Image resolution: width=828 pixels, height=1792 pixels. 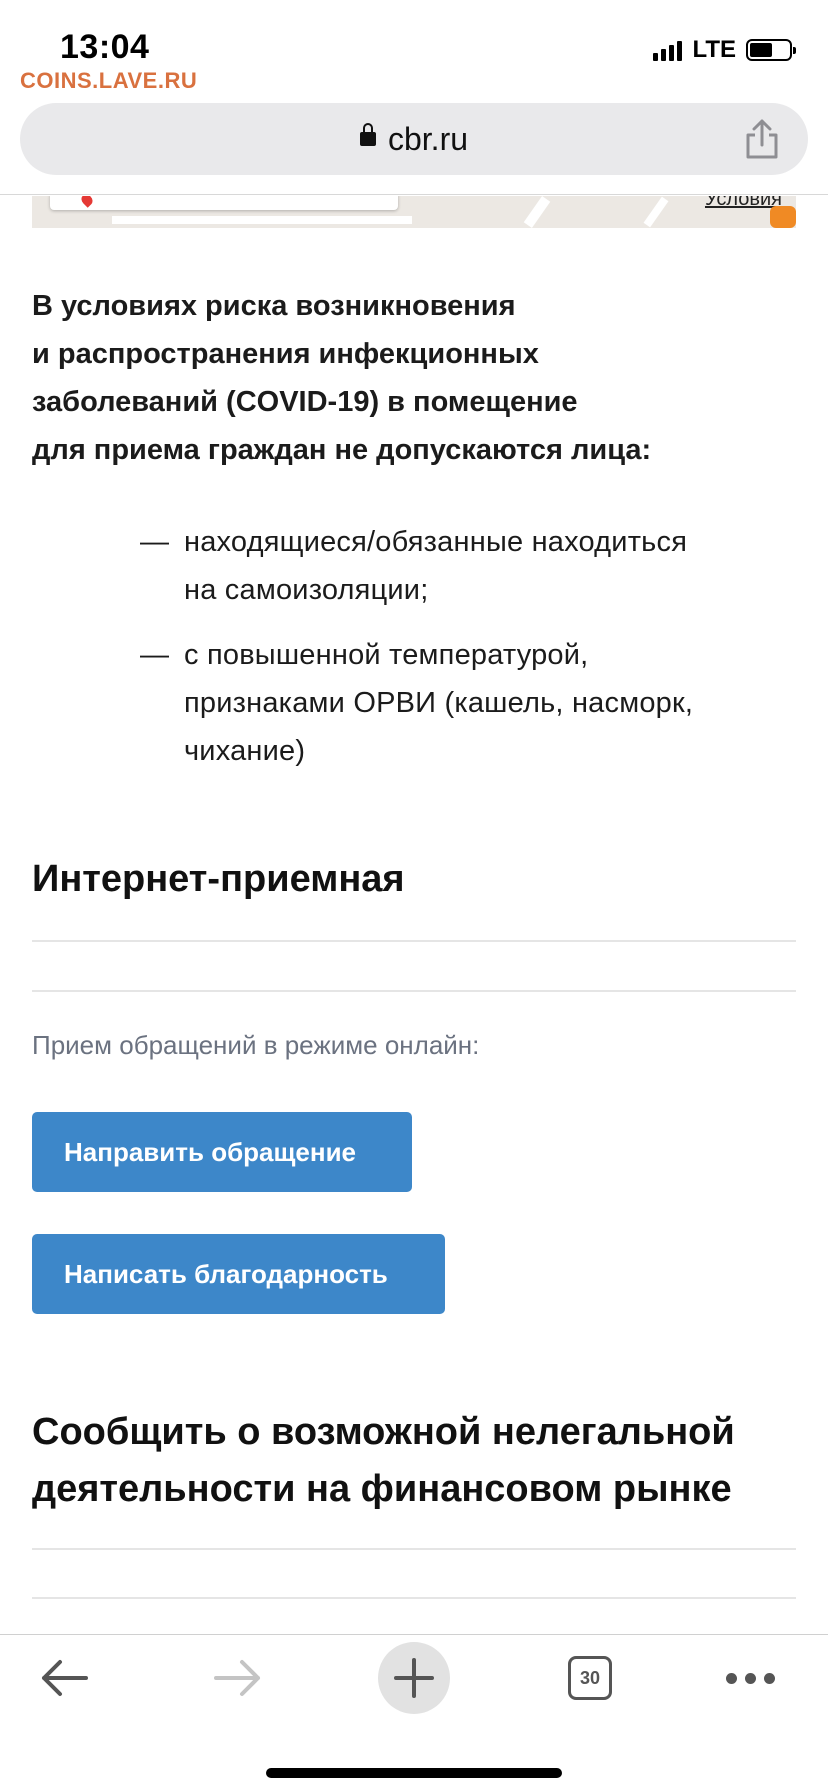 I want to click on more-dots-icon, so click(x=750, y=1678).